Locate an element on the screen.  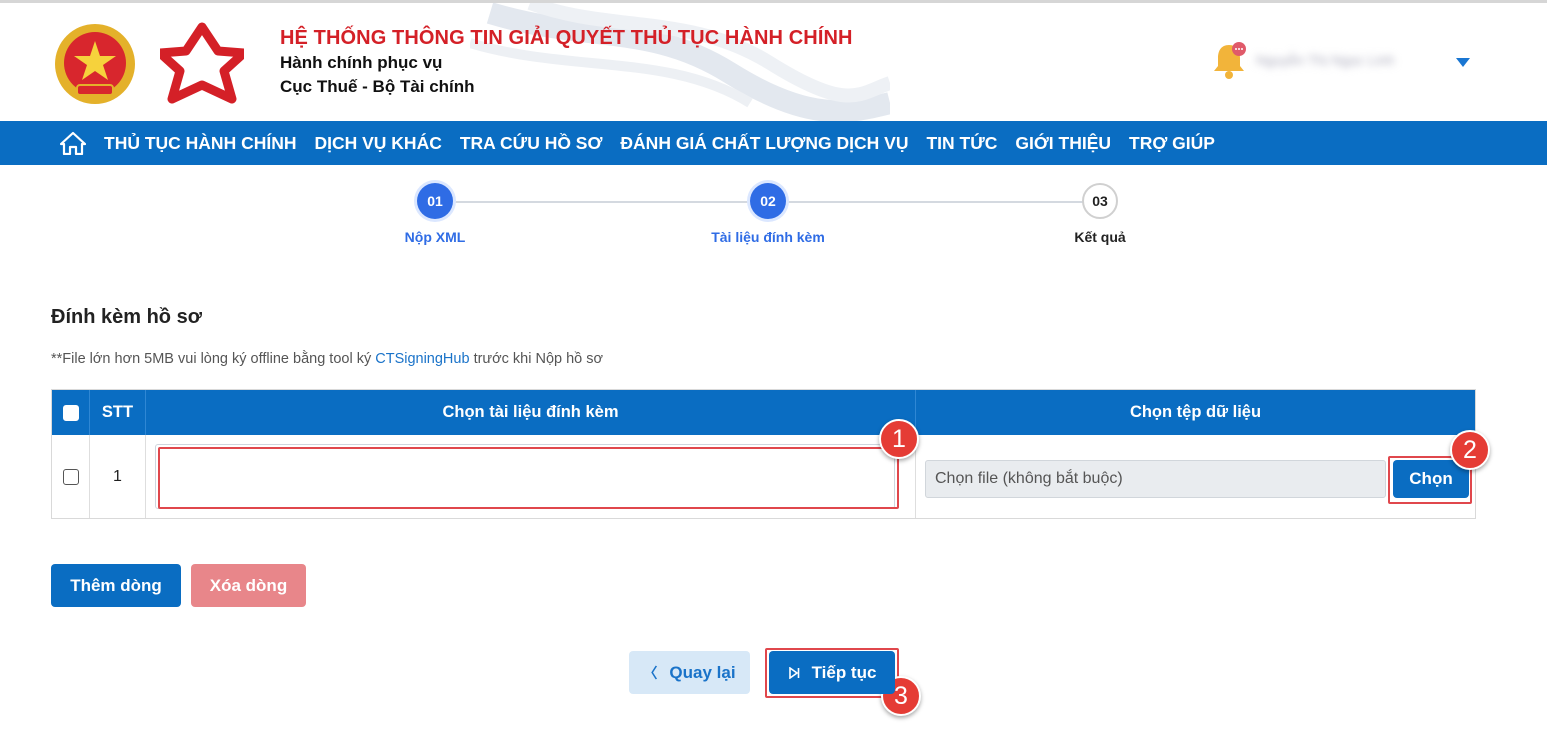
notification-bell-icon is located at coordinates (1229, 60).